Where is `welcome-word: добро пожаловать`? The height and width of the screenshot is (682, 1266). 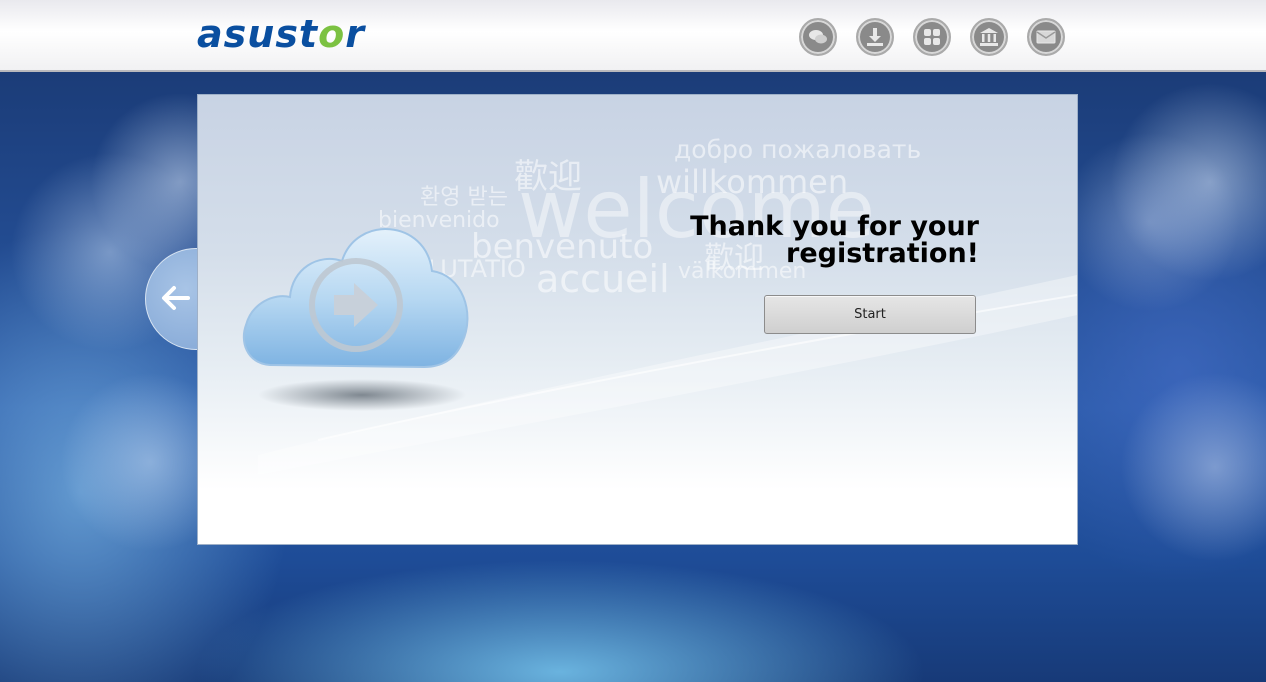 welcome-word: добро пожаловать is located at coordinates (798, 149).